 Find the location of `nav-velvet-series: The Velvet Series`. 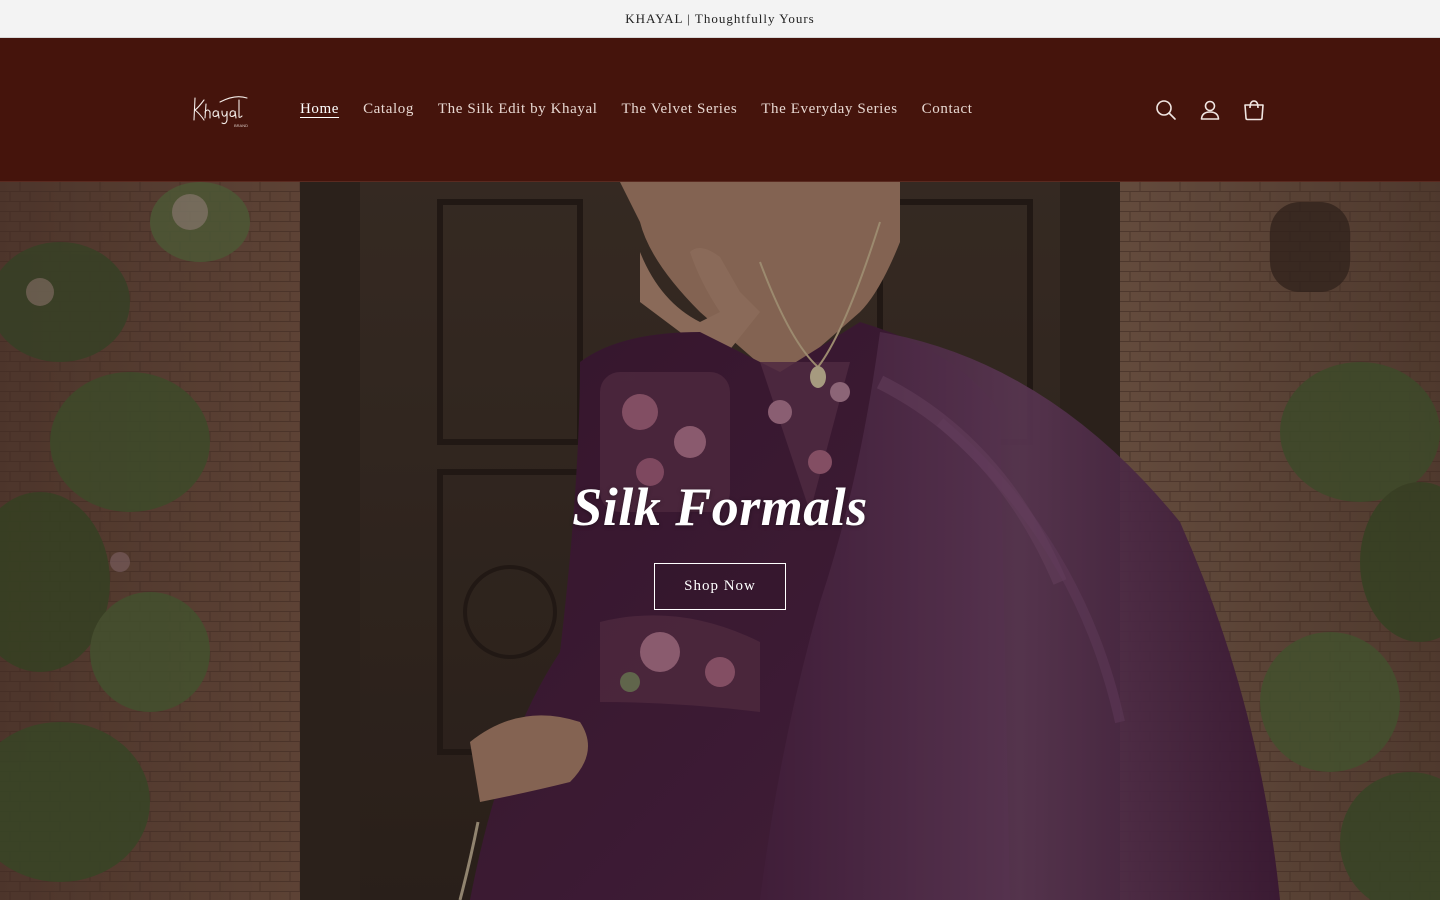

nav-velvet-series: The Velvet Series is located at coordinates (680, 109).